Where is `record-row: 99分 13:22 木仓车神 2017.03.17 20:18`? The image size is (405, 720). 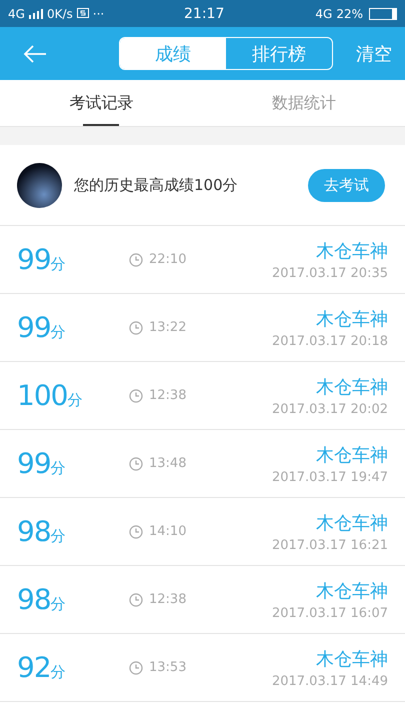 record-row: 99分 13:22 木仓车神 2017.03.17 20:18 is located at coordinates (202, 328).